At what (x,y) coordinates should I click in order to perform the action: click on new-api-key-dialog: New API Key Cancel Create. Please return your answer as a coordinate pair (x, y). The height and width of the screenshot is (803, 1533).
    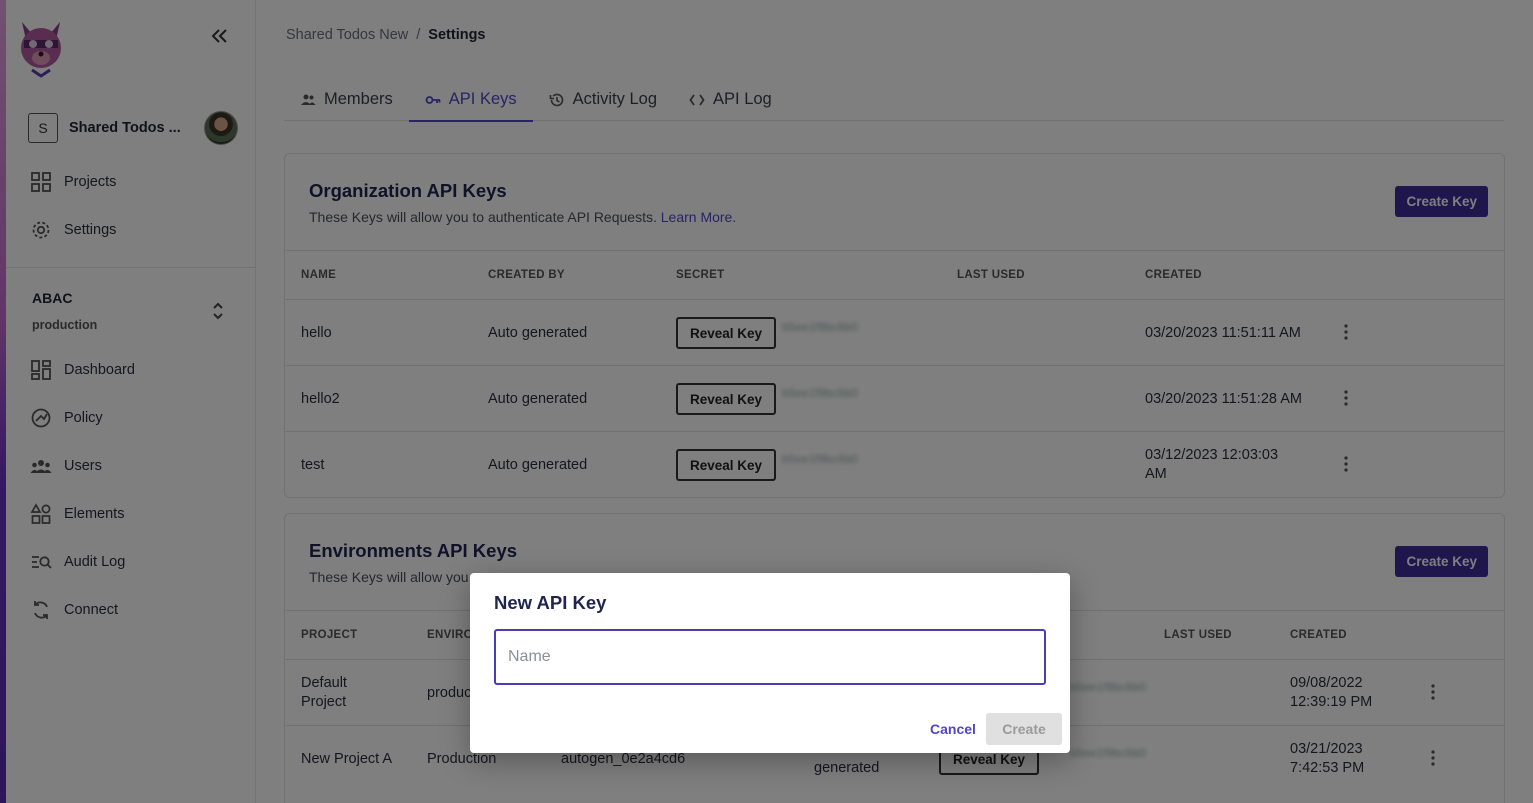
    Looking at the image, I should click on (770, 663).